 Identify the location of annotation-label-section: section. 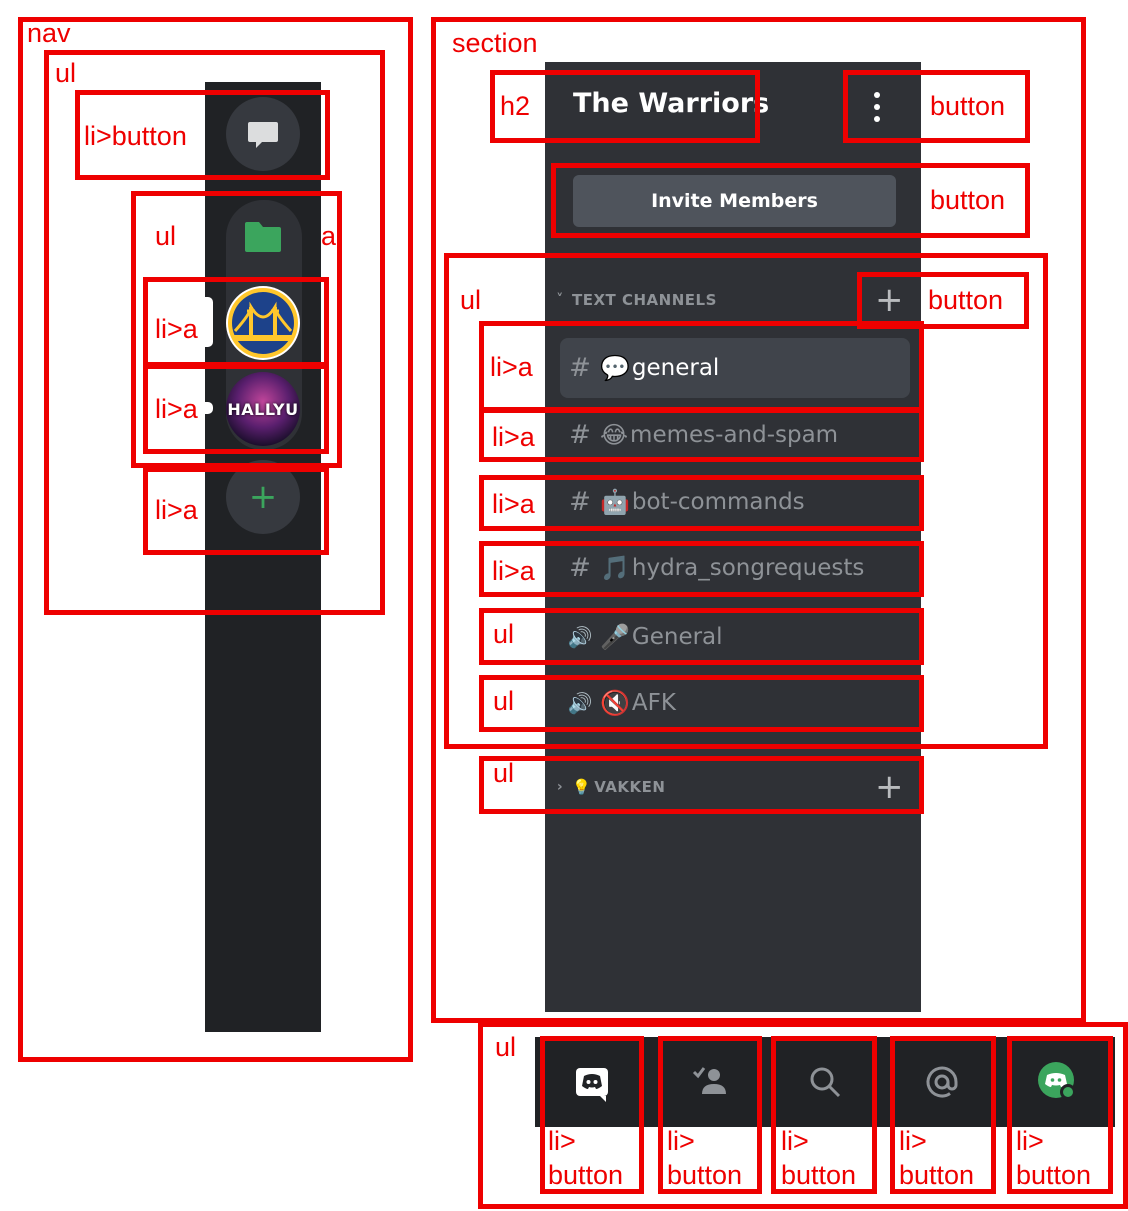
(495, 43).